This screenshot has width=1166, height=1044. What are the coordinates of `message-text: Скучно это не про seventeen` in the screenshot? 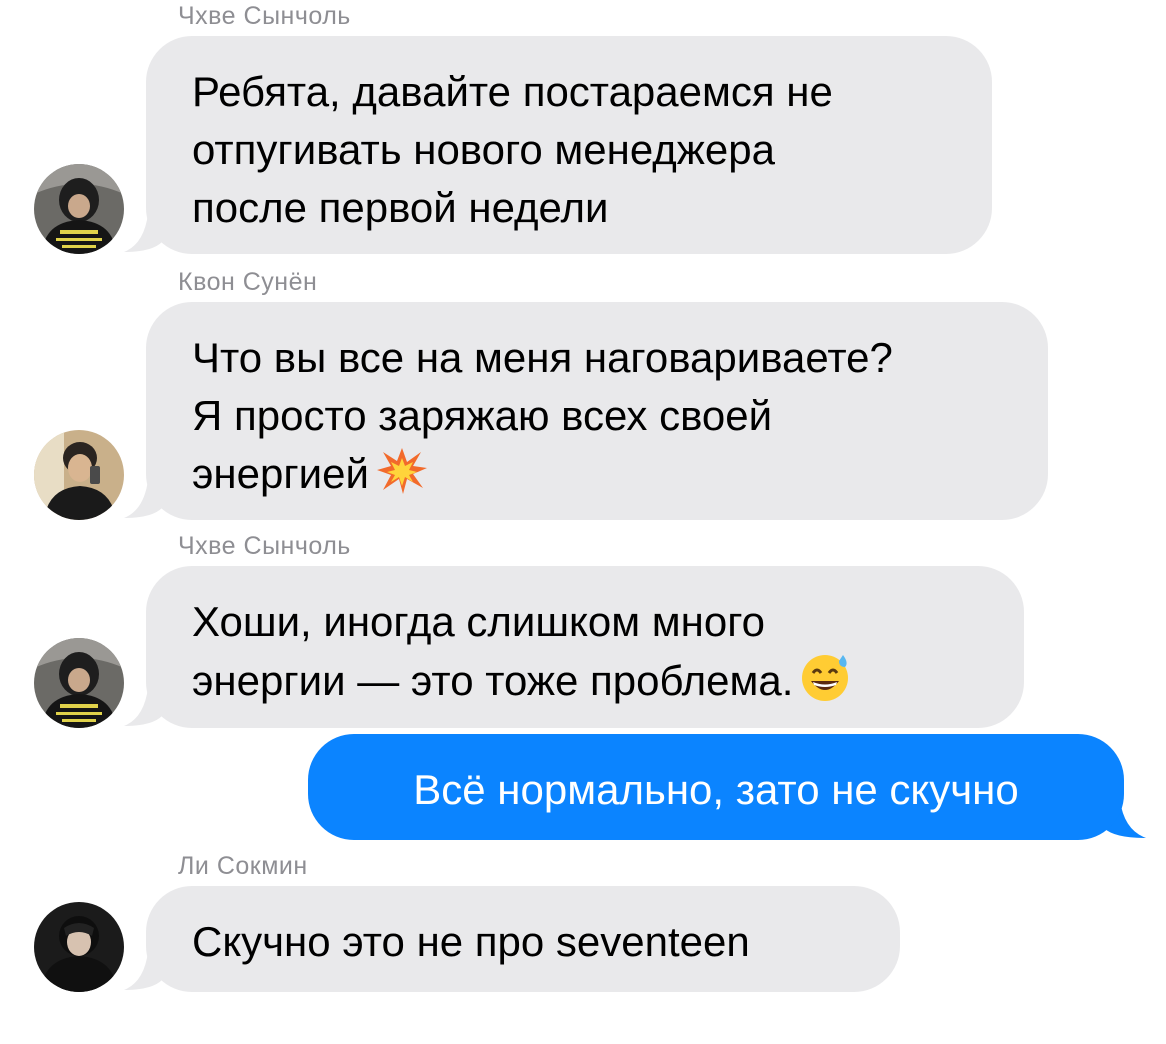 It's located at (471, 941).